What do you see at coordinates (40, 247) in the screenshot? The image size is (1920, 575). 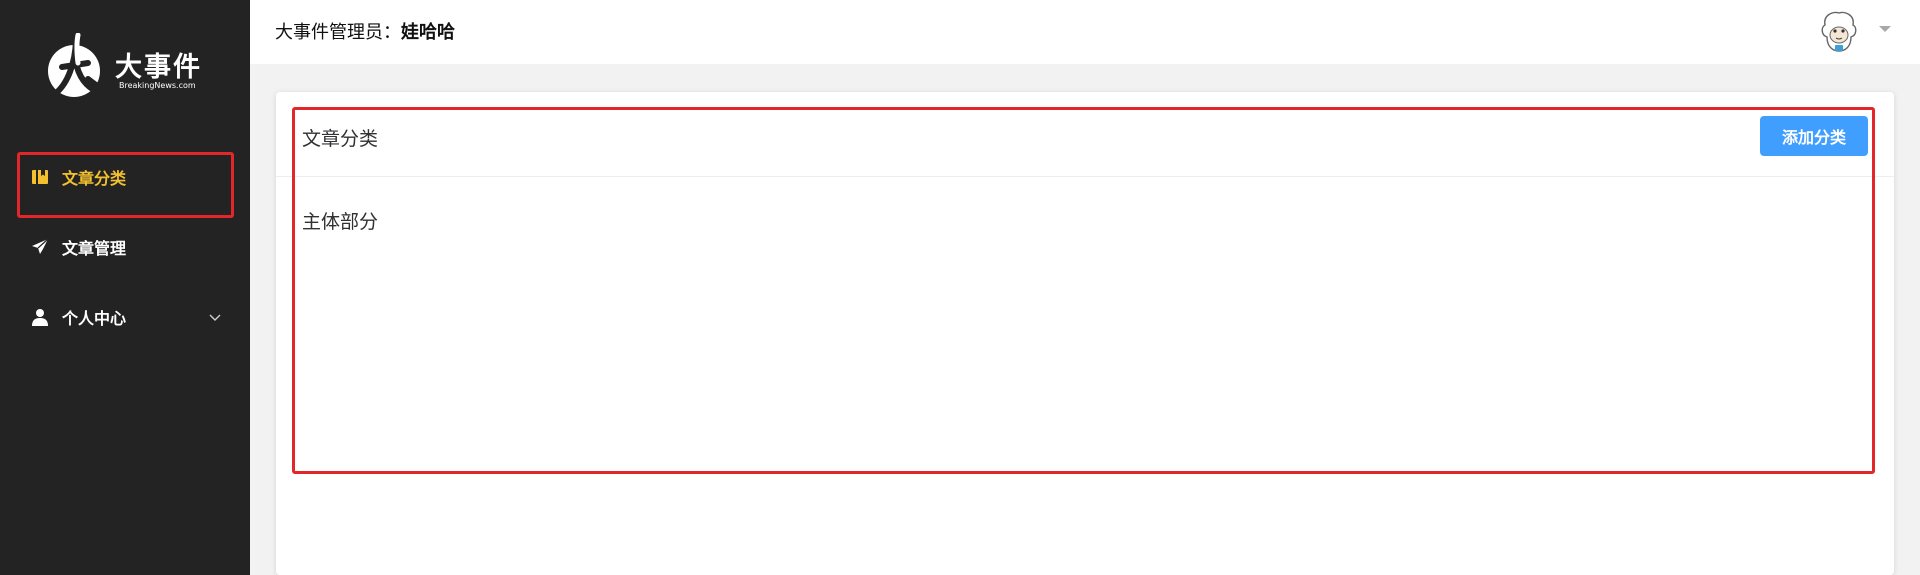 I see `paper-plane-icon` at bounding box center [40, 247].